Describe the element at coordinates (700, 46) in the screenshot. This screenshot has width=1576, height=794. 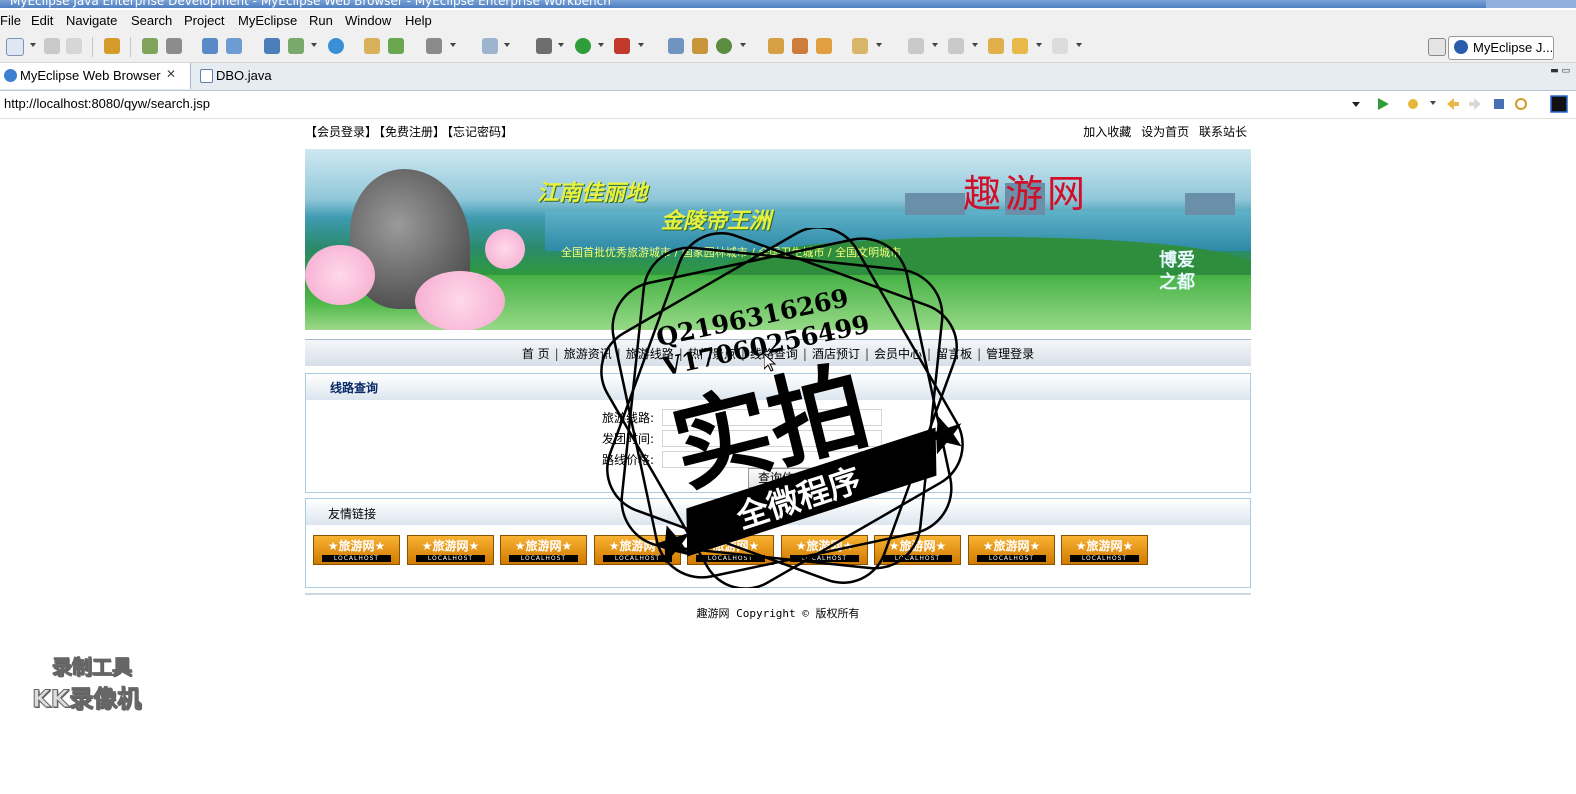
I see `open-resource-icon` at that location.